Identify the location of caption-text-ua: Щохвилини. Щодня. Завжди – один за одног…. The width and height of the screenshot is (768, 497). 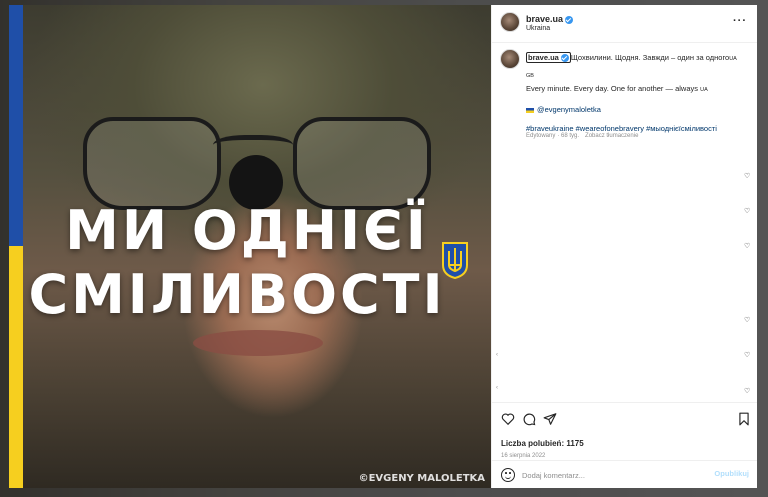
(650, 57).